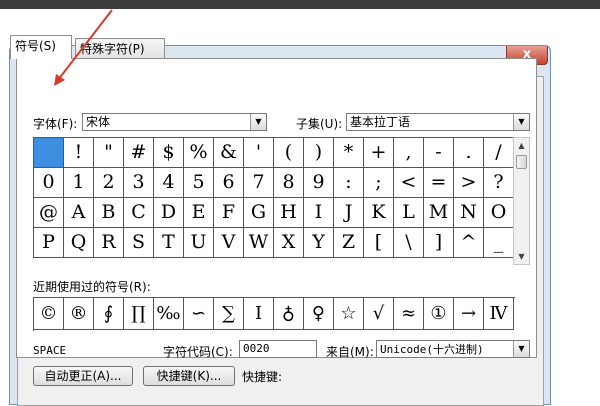 This screenshot has height=406, width=600. Describe the element at coordinates (439, 243) in the screenshot. I see `symbol-cell: ]` at that location.